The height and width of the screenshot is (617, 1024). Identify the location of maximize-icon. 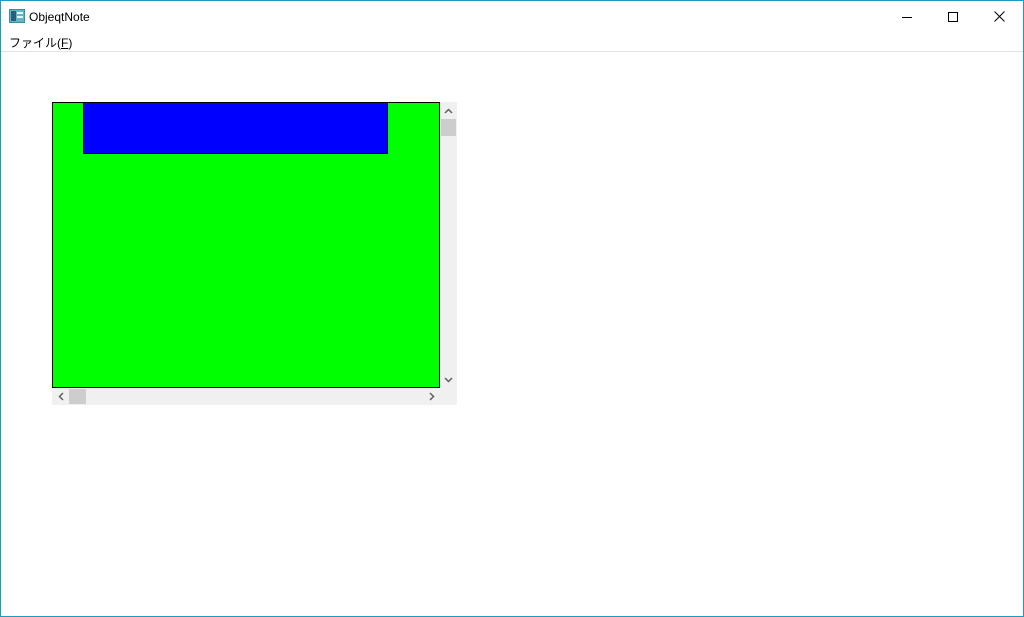
(953, 16).